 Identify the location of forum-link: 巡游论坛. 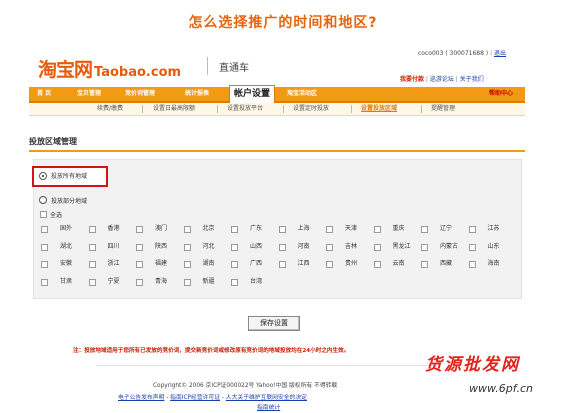
(442, 79).